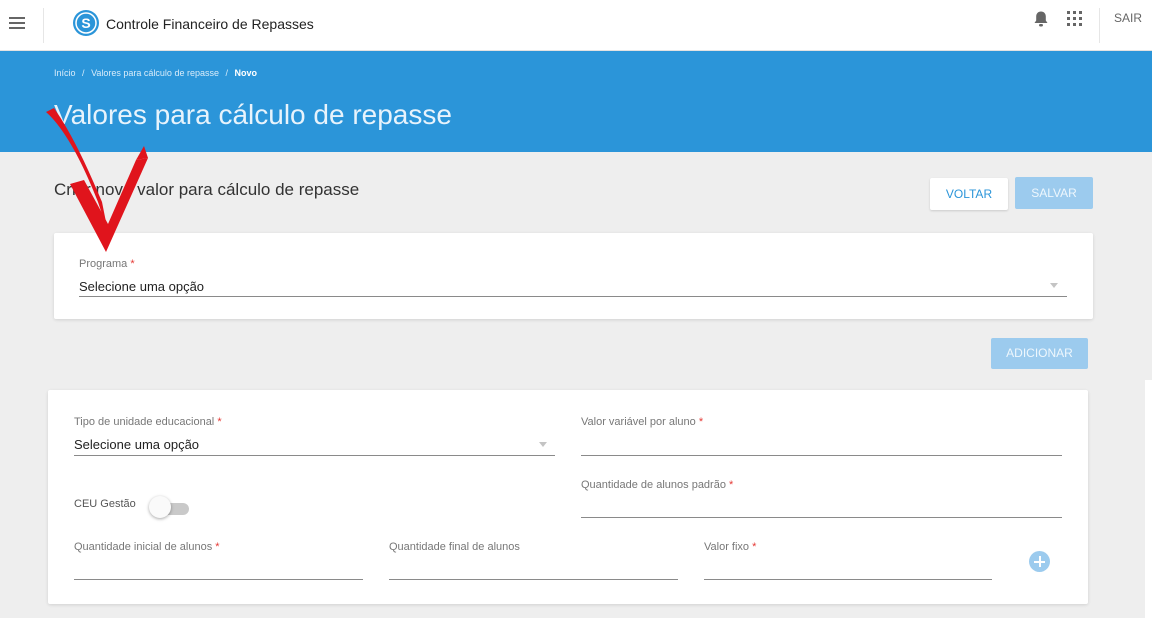  I want to click on qtd-inicial-input, so click(218, 579).